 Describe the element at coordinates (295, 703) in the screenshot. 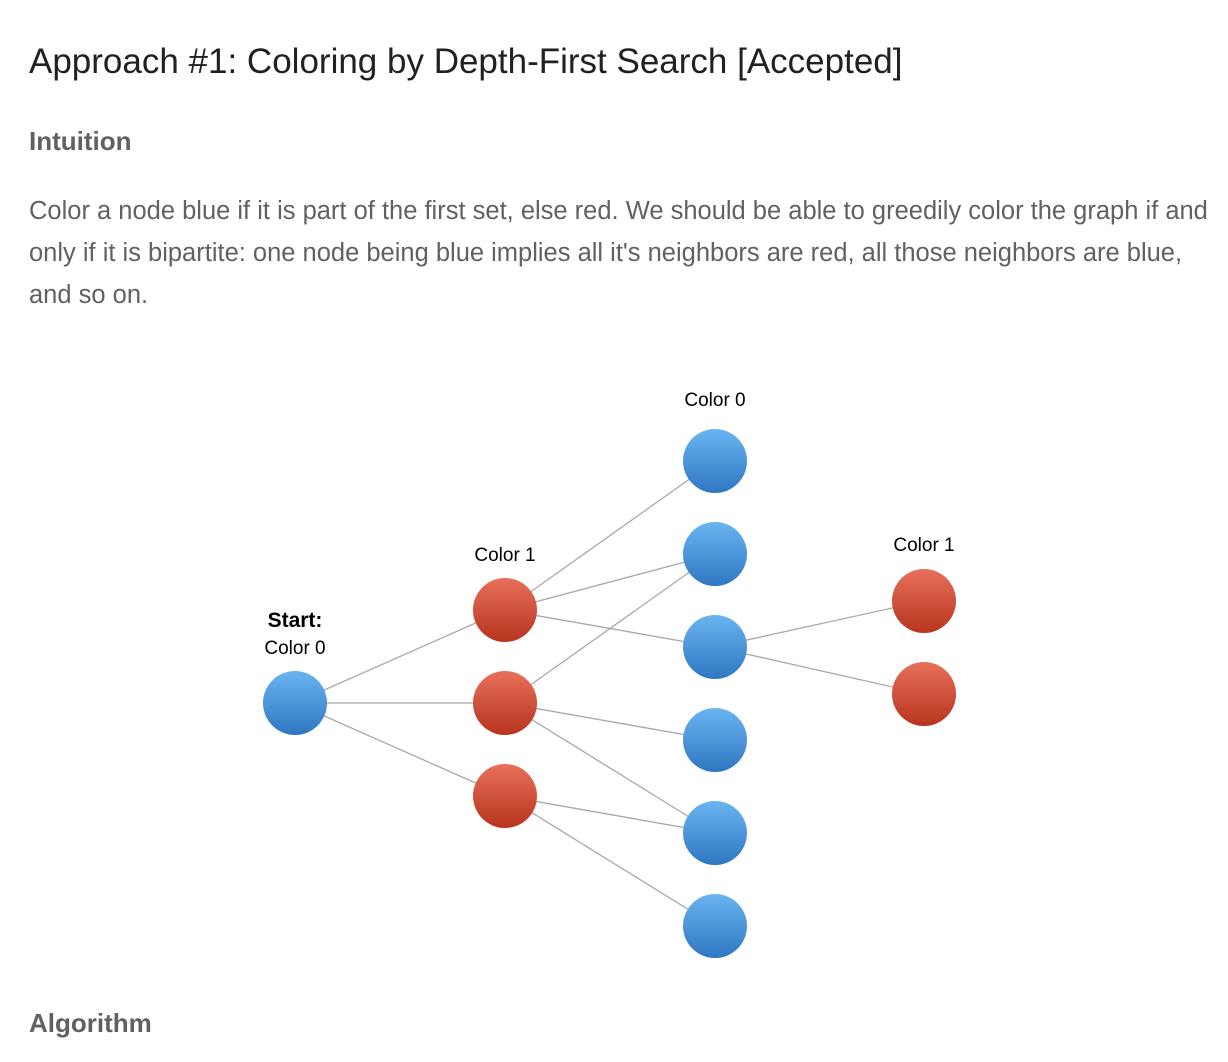

I see `start-node` at that location.